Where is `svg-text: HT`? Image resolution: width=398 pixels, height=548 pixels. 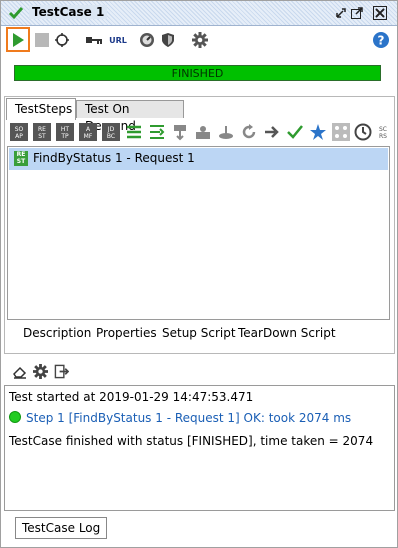 svg-text: HT is located at coordinates (65, 129).